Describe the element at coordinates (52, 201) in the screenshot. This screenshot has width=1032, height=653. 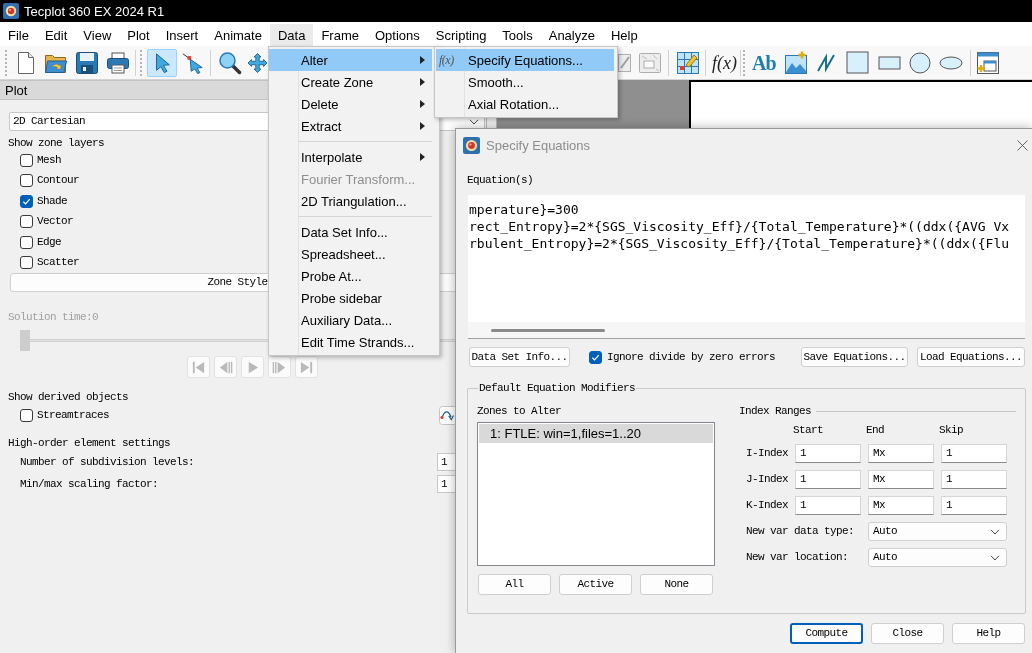
I see `checkbox-label: Shade` at that location.